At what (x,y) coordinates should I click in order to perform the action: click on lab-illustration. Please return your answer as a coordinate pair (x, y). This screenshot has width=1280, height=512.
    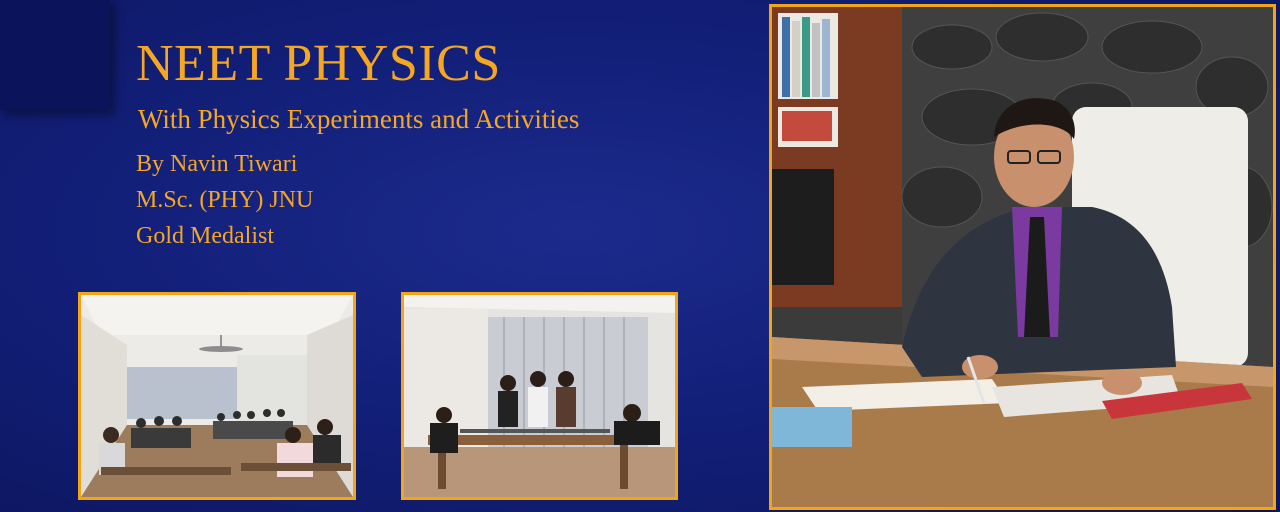
    Looking at the image, I should click on (539, 396).